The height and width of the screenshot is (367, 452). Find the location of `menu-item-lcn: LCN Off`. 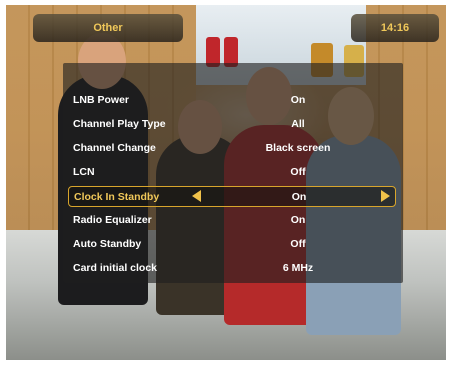

menu-item-lcn: LCN Off is located at coordinates (233, 172).